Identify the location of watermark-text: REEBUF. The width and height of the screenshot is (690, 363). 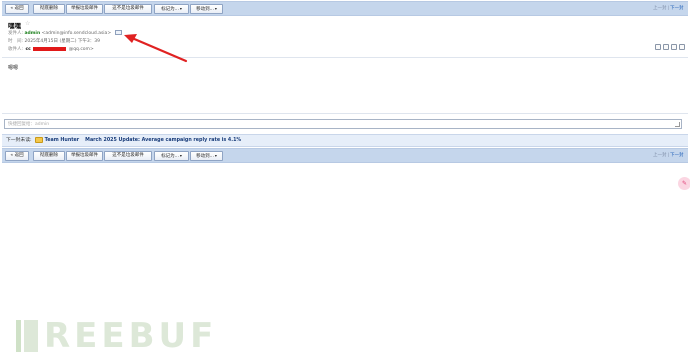
(131, 336).